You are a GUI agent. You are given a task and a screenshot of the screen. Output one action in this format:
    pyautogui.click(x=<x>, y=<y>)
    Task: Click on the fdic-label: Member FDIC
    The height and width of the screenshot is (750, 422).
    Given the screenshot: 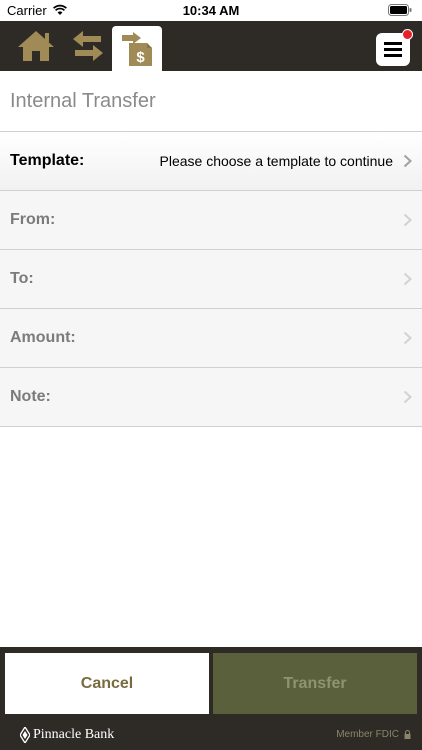 What is the action you would take?
    pyautogui.click(x=367, y=734)
    